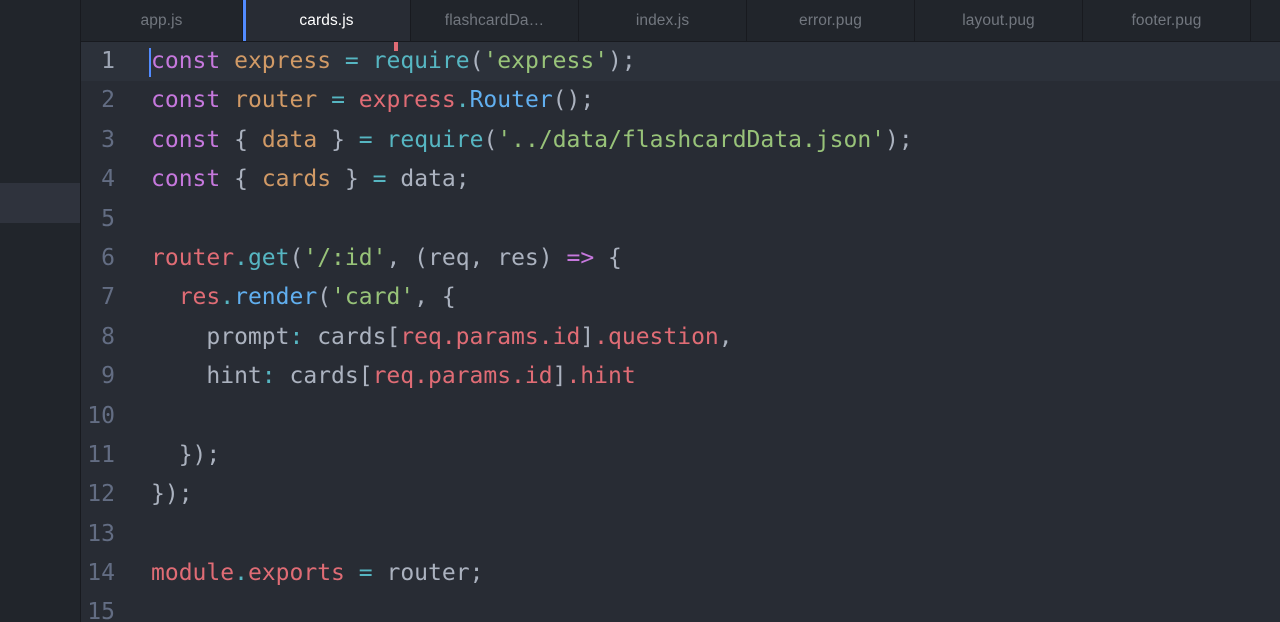 This screenshot has width=1280, height=622. I want to click on token-string: 'card', so click(373, 297).